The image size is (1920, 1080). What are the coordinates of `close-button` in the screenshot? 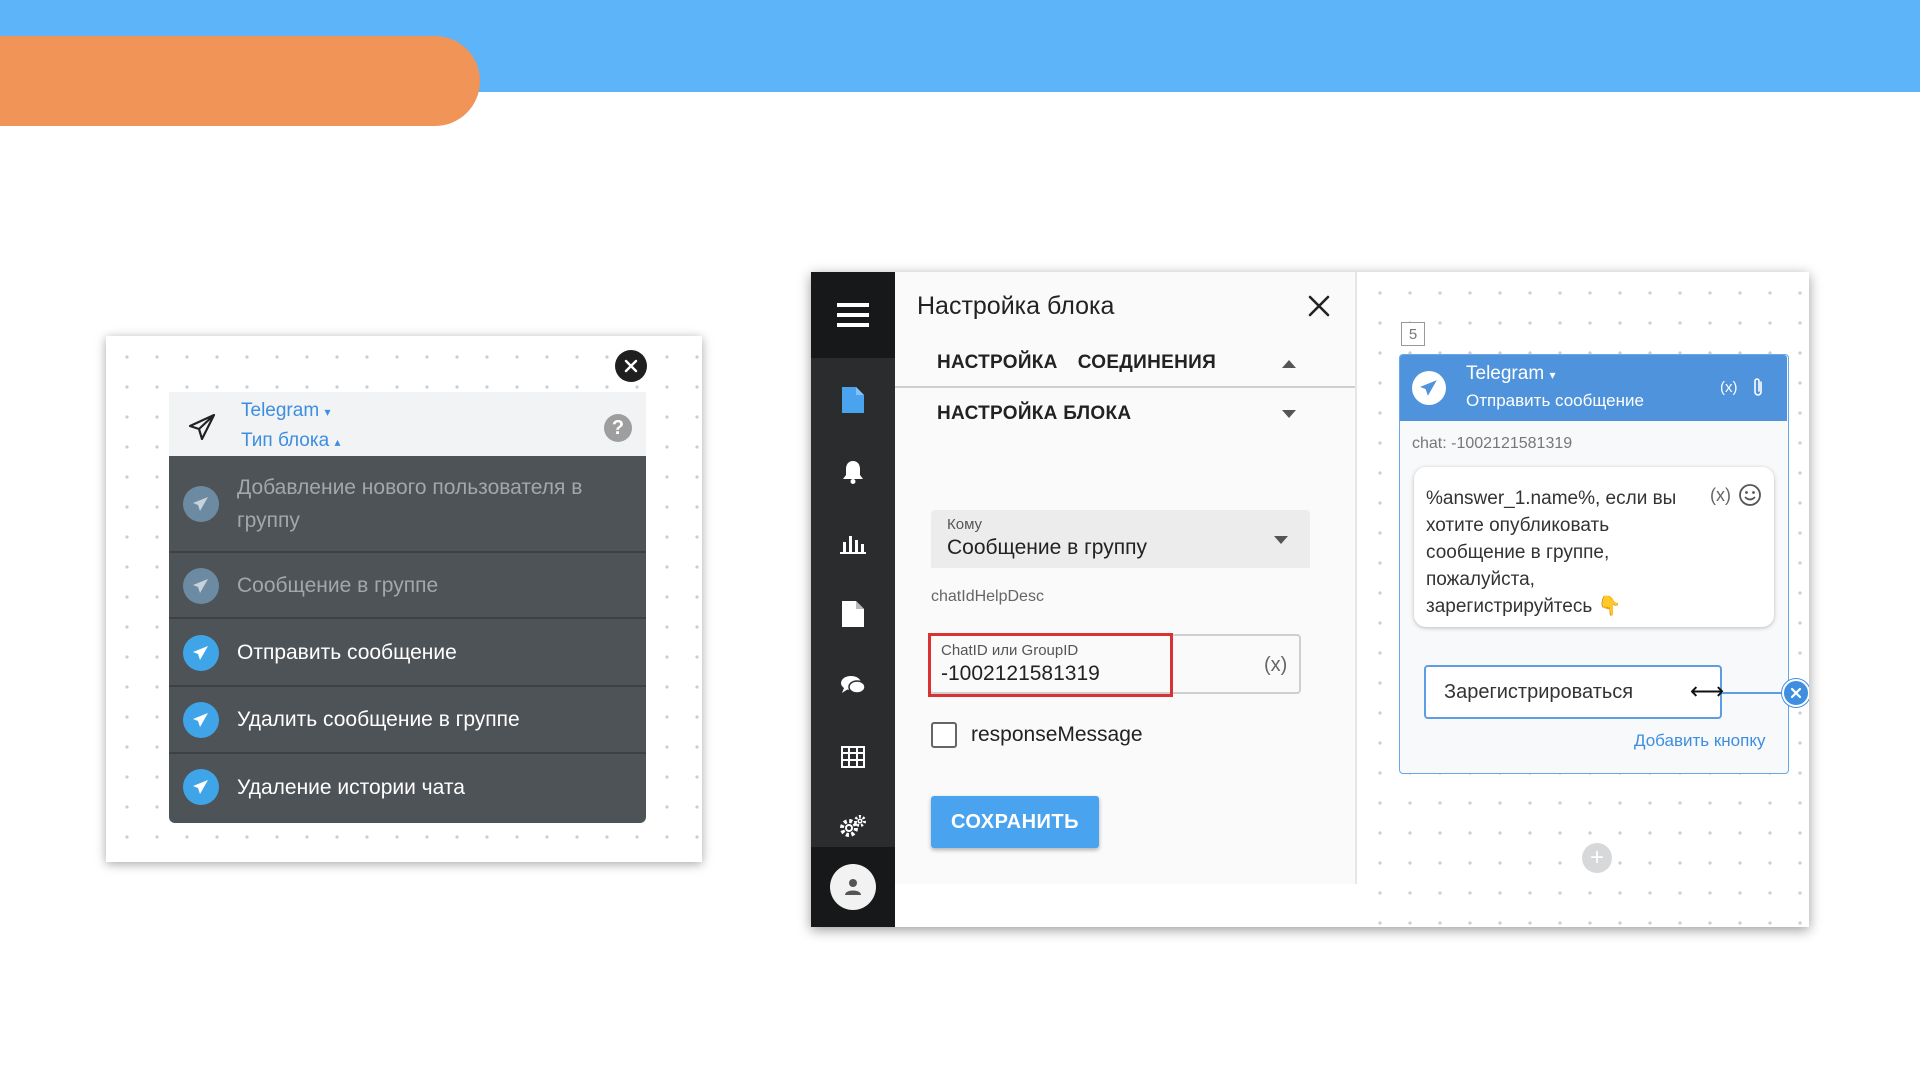 It's located at (631, 366).